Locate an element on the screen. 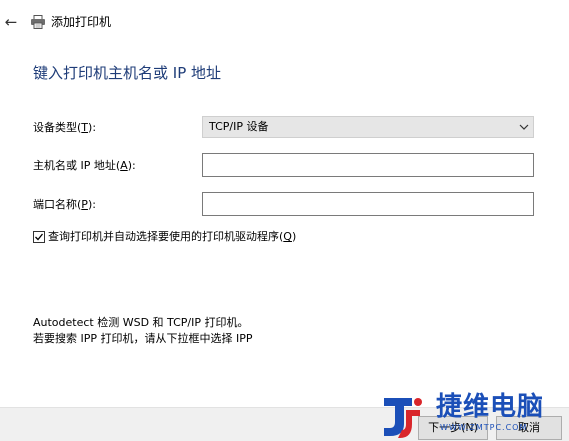 Image resolution: width=569 pixels, height=441 pixels. device-type-select: TCP/IP 设备 is located at coordinates (368, 127).